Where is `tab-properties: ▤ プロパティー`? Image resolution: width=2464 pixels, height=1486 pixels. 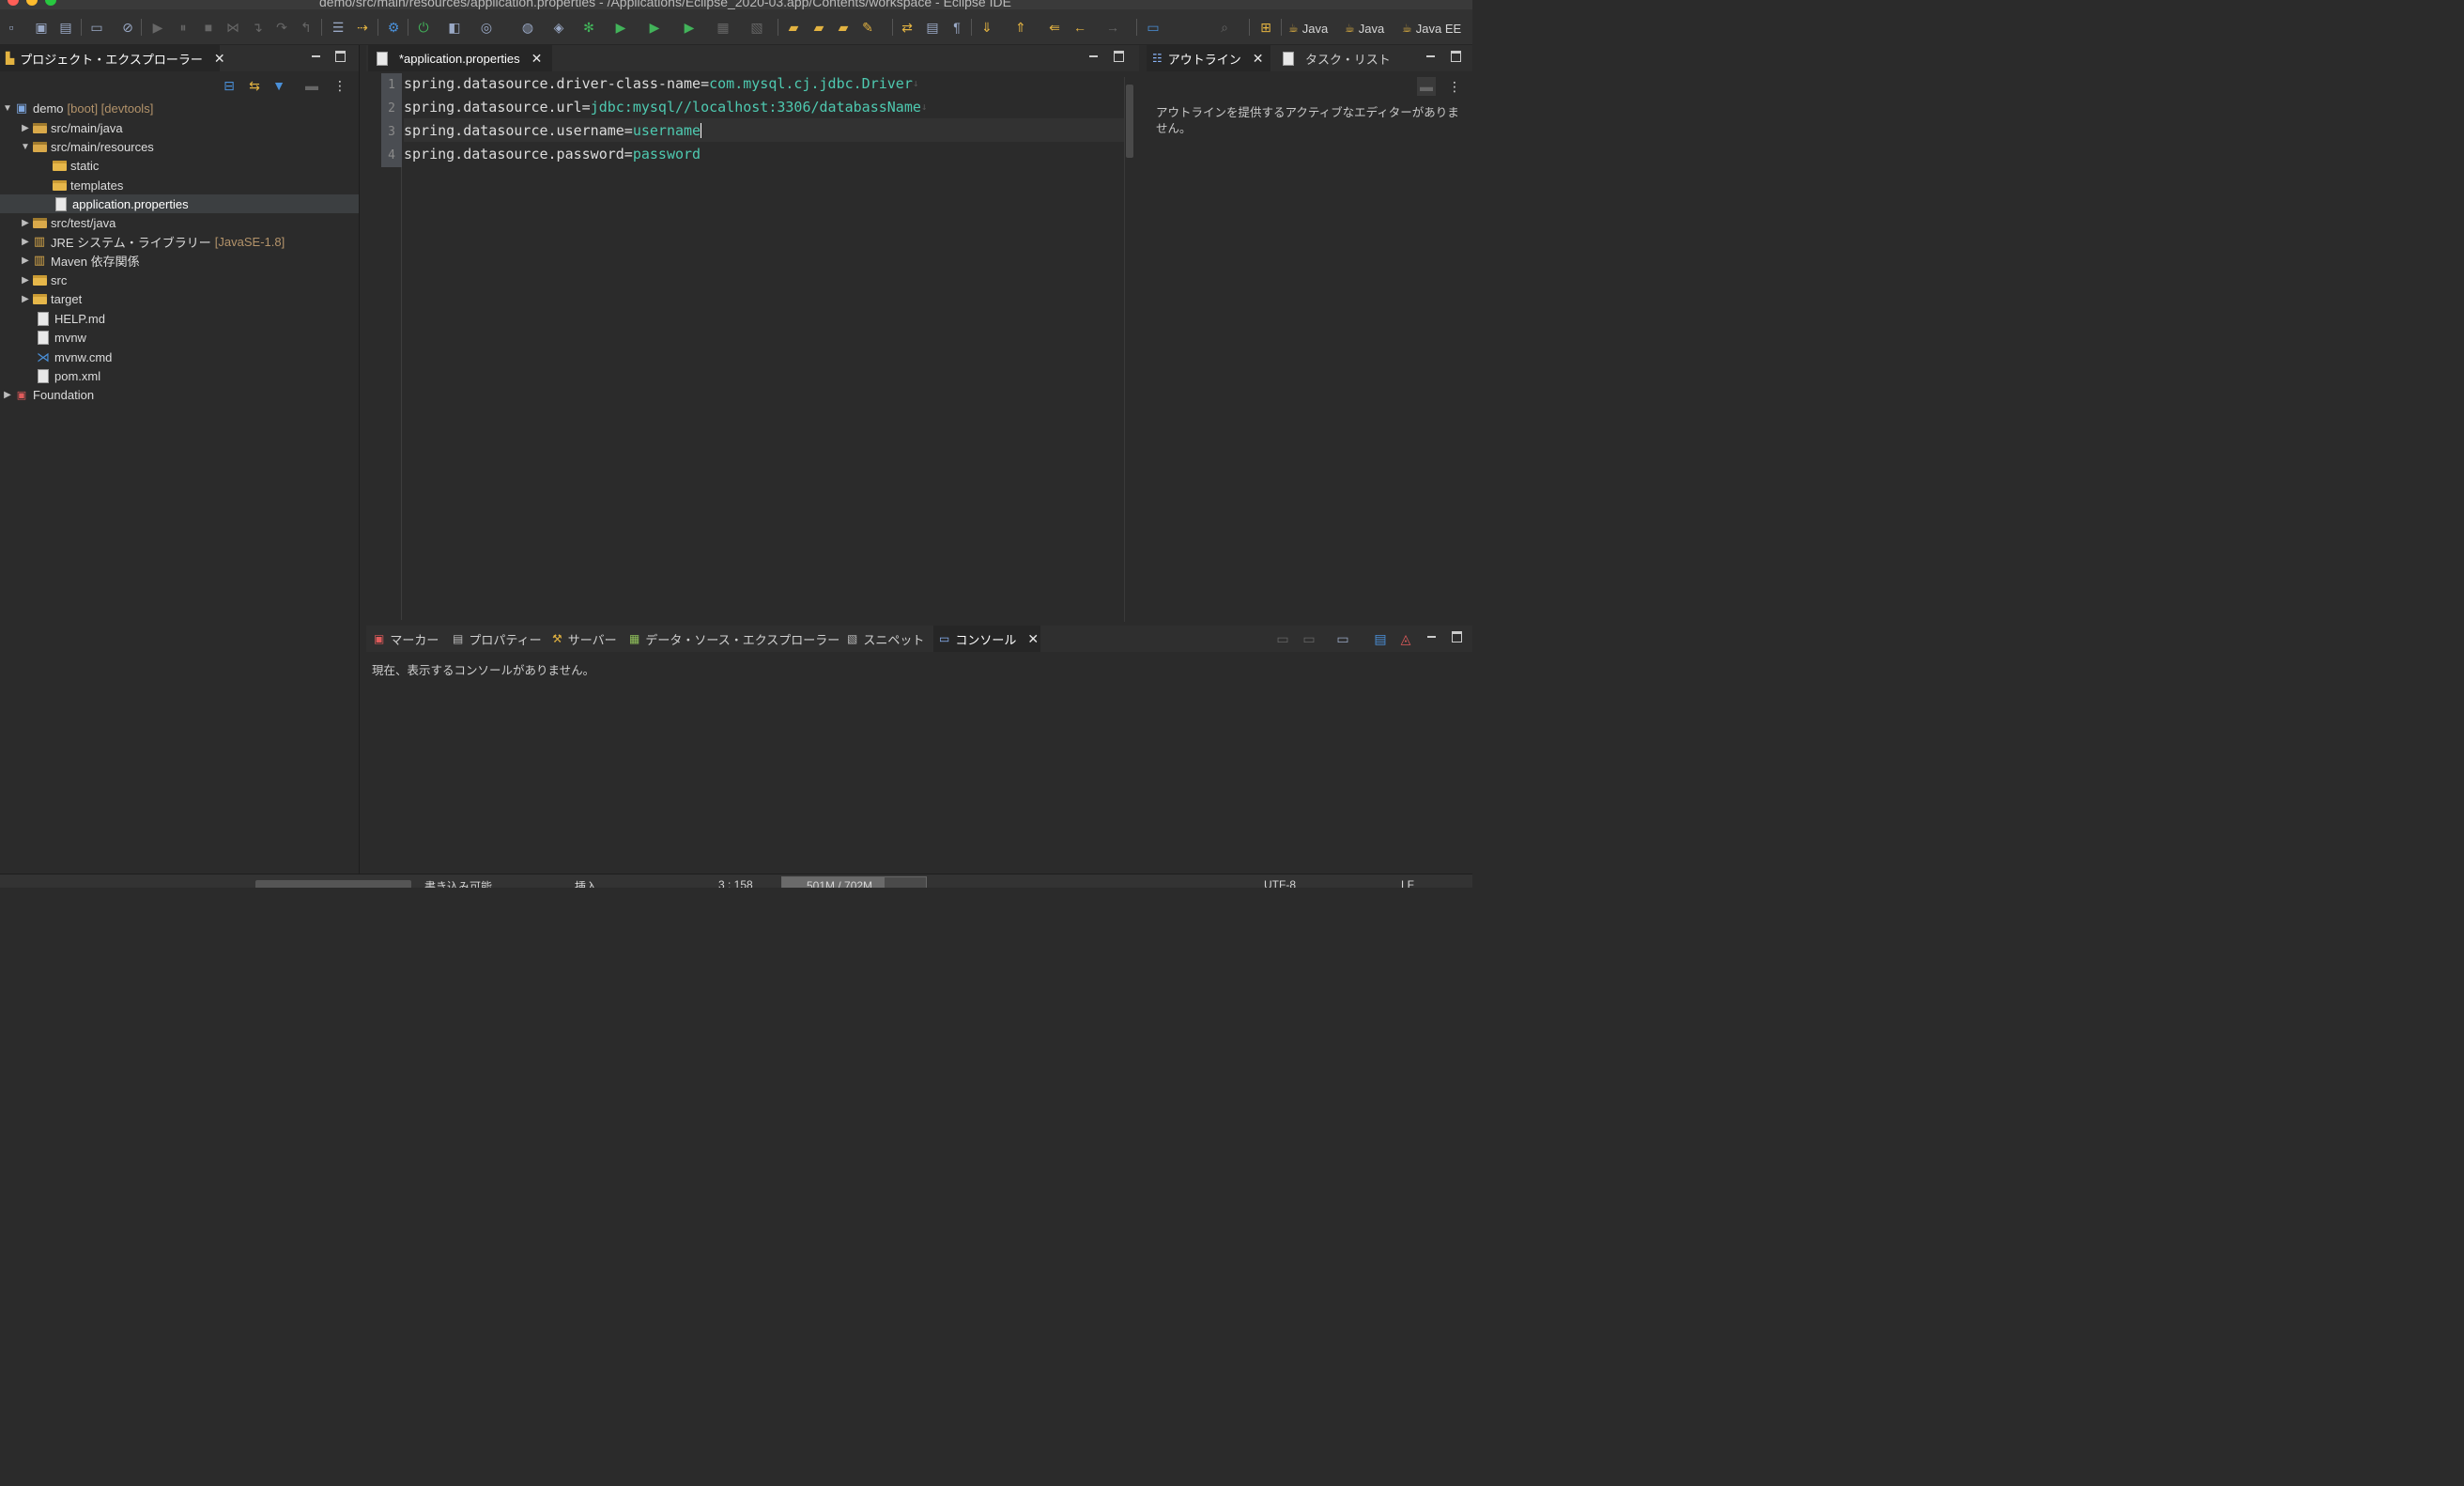 tab-properties: ▤ プロパティー is located at coordinates (497, 639).